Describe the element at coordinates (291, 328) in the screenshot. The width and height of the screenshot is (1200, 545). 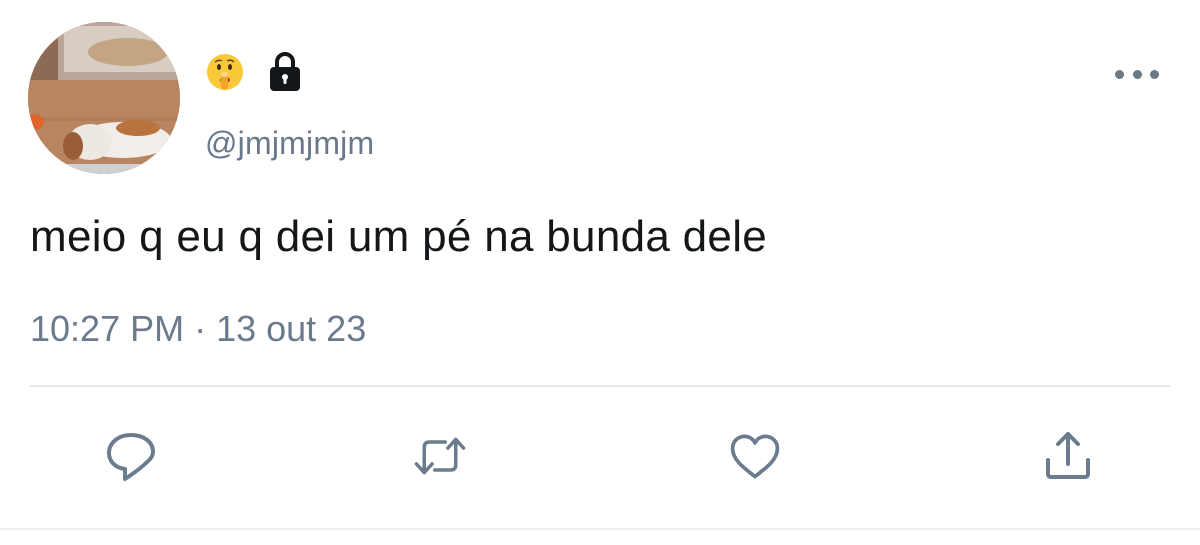
I see `tweet-date: 13 out 23` at that location.